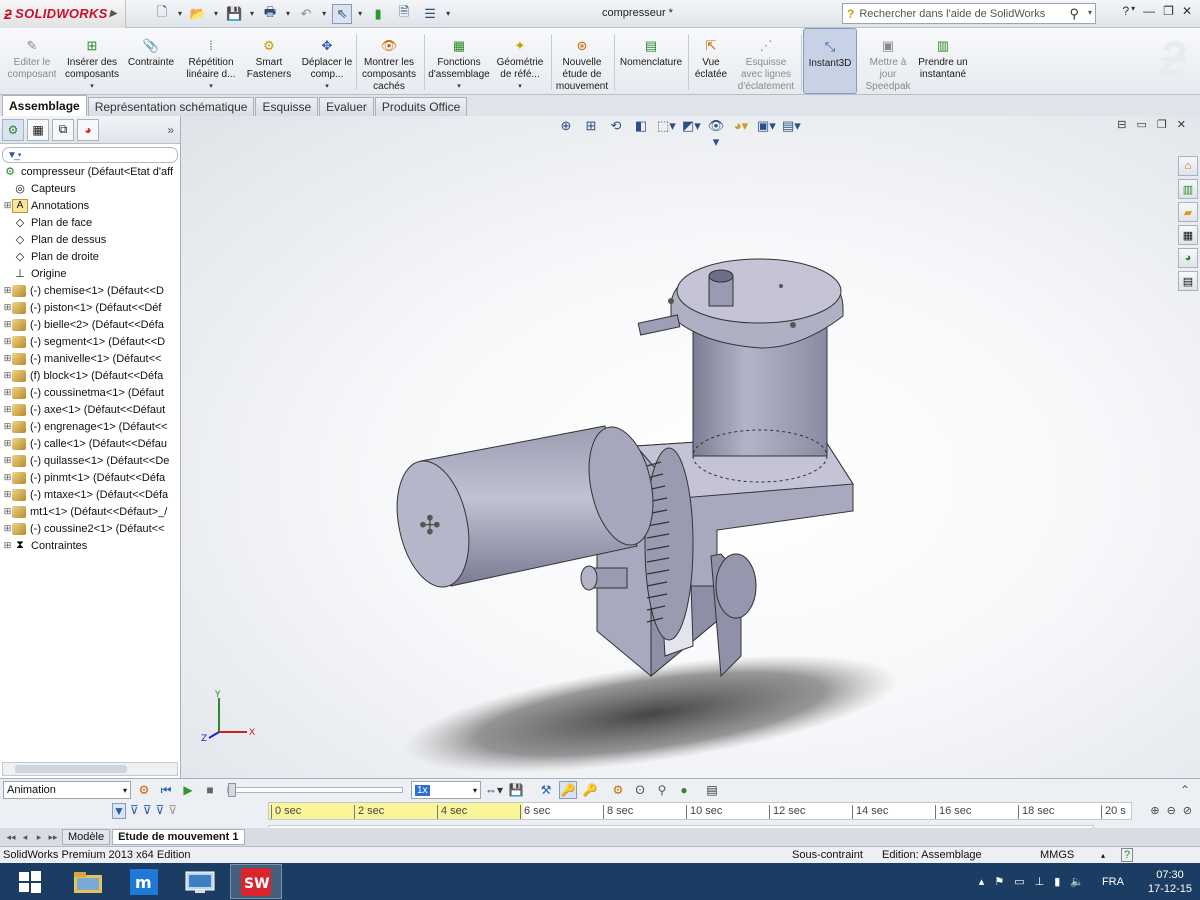 This screenshot has height=900, width=1200. I want to click on cmd-speedpak-button: ▣ Mettre à jour Speedpak, so click(888, 61).